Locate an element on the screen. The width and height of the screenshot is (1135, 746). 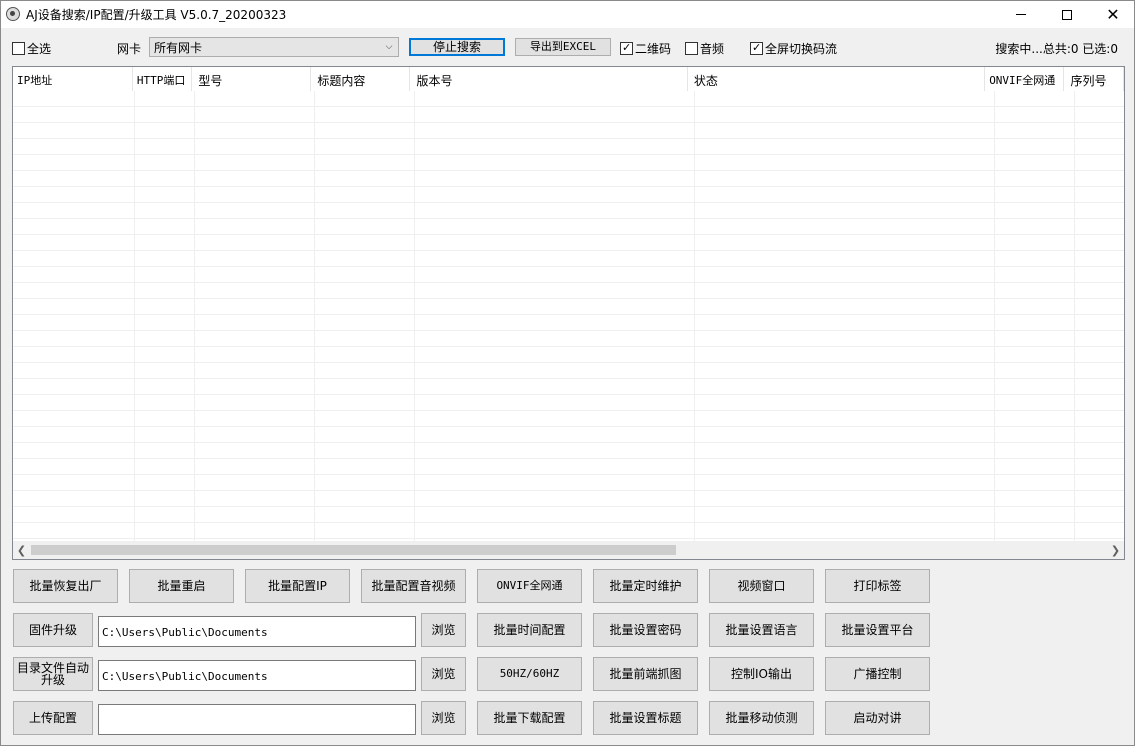
horizontal-scrollbar: ❮ ❯ is located at coordinates (568, 550).